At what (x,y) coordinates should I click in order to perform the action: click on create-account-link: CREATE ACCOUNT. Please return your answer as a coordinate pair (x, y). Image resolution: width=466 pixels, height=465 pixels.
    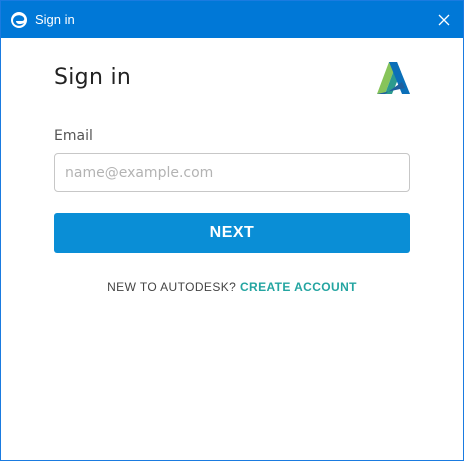
    Looking at the image, I should click on (298, 287).